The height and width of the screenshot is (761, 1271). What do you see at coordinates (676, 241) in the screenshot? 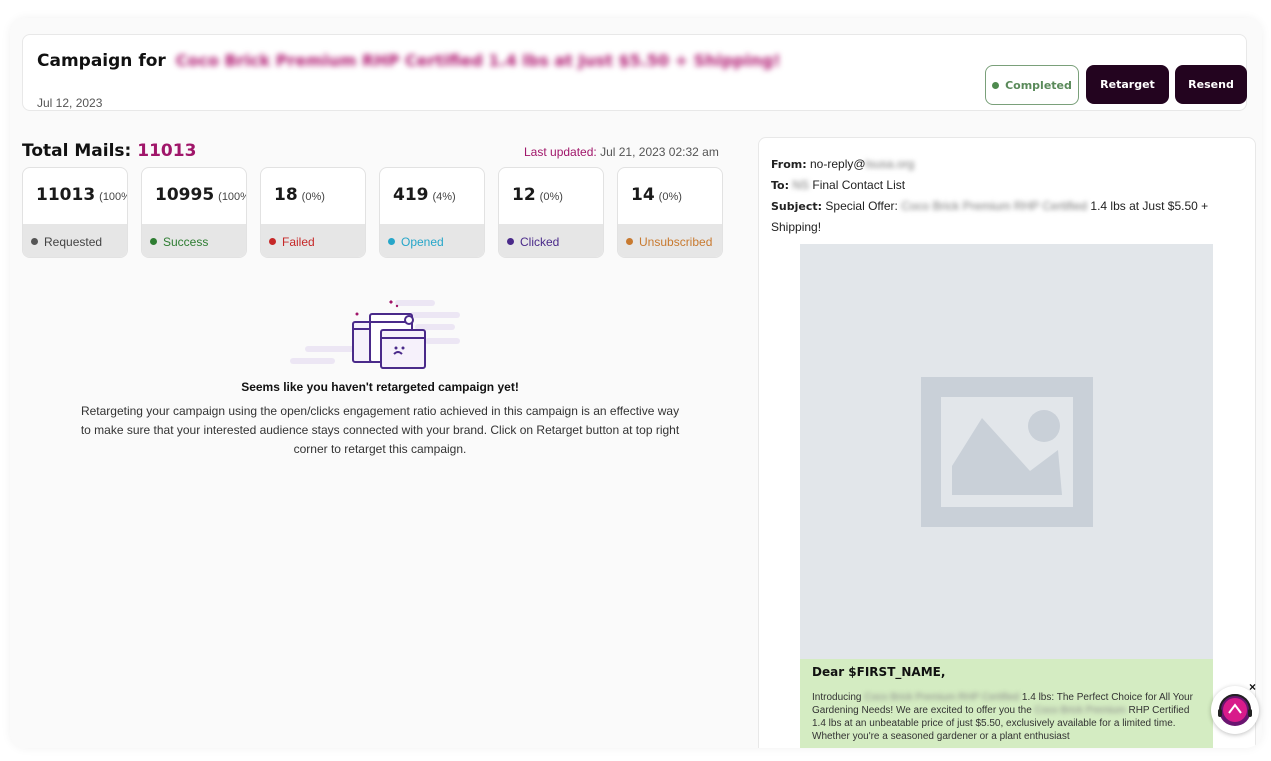
I see `stat-label: Unsubscribed` at bounding box center [676, 241].